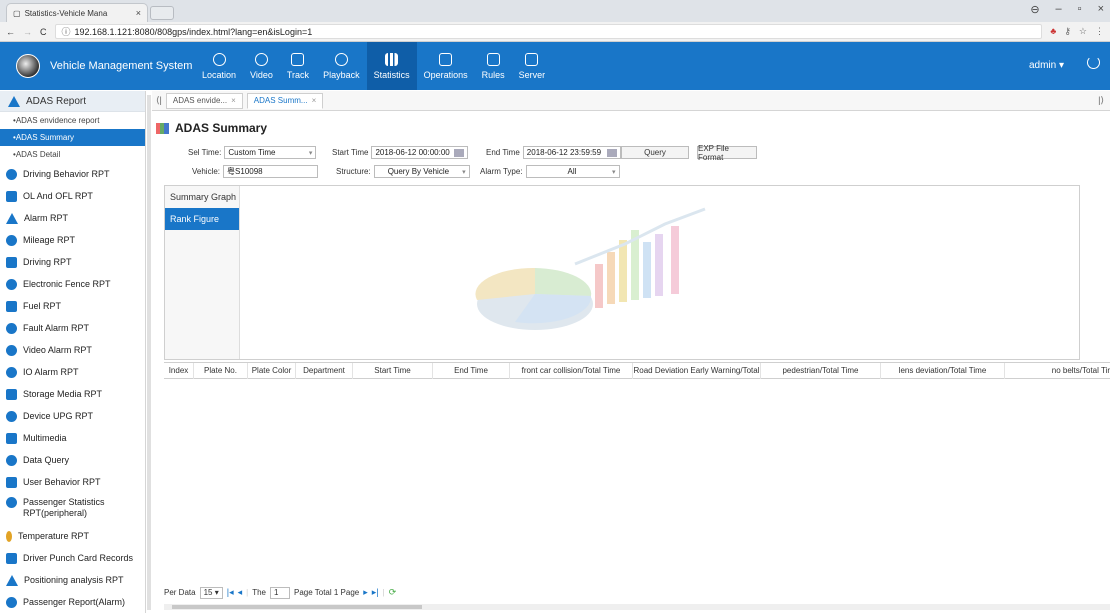 The image size is (1110, 613). I want to click on prev-page-icon: ◂, so click(240, 592).